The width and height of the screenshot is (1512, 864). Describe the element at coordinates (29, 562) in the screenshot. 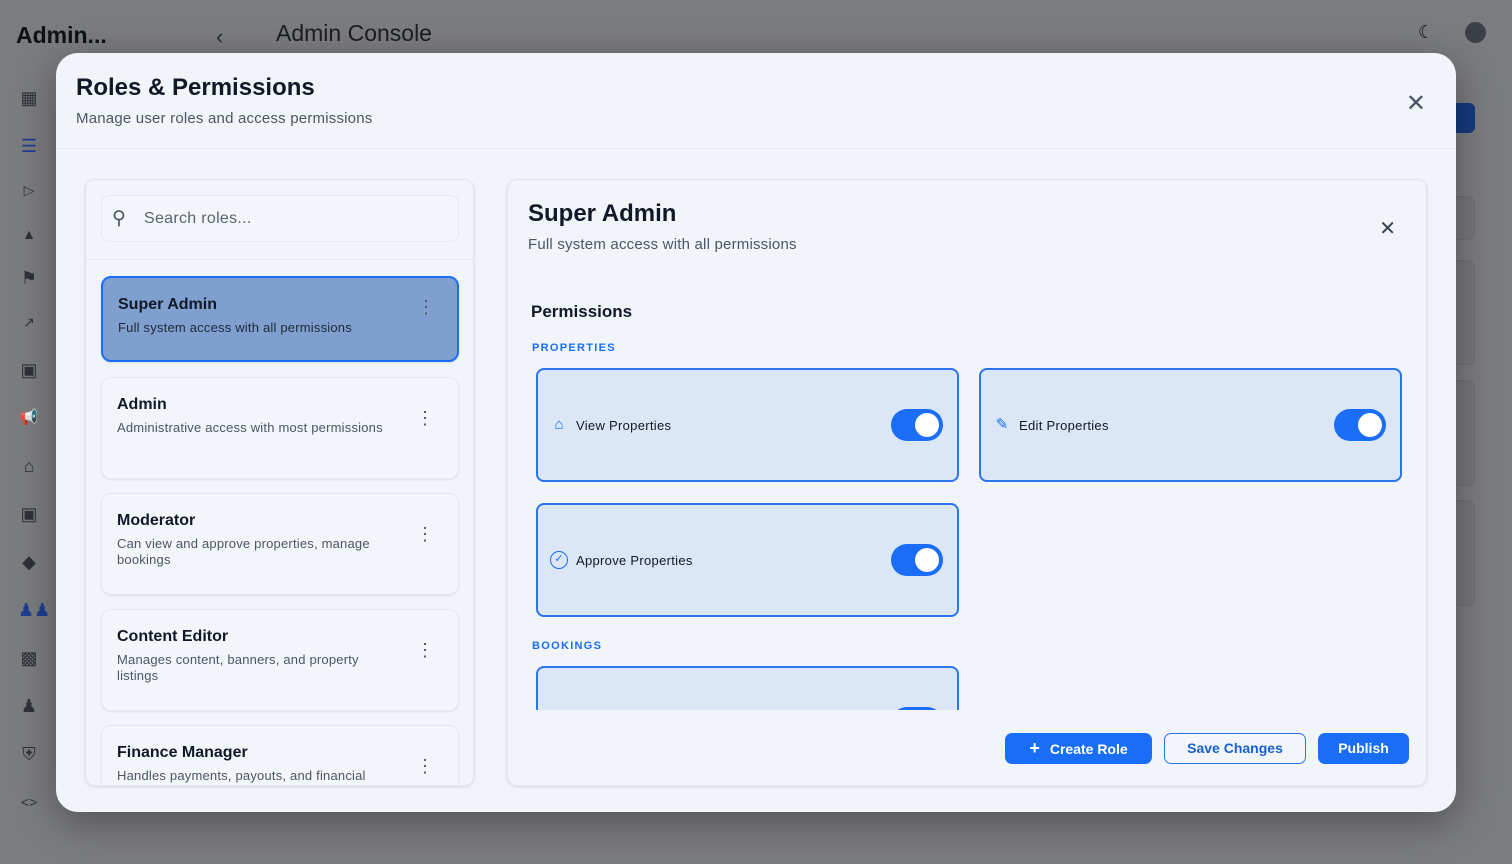

I see `handshake-icon: ◆` at that location.